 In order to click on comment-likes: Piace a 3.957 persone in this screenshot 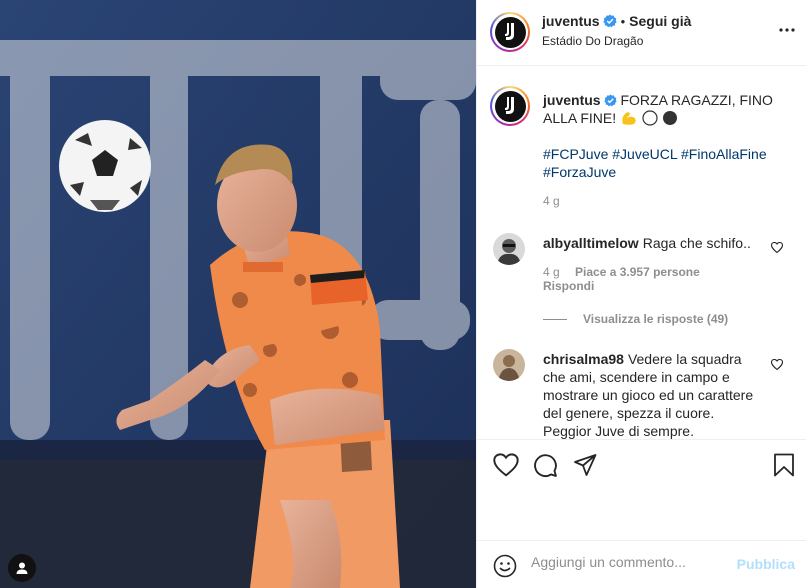, I will do `click(637, 272)`.